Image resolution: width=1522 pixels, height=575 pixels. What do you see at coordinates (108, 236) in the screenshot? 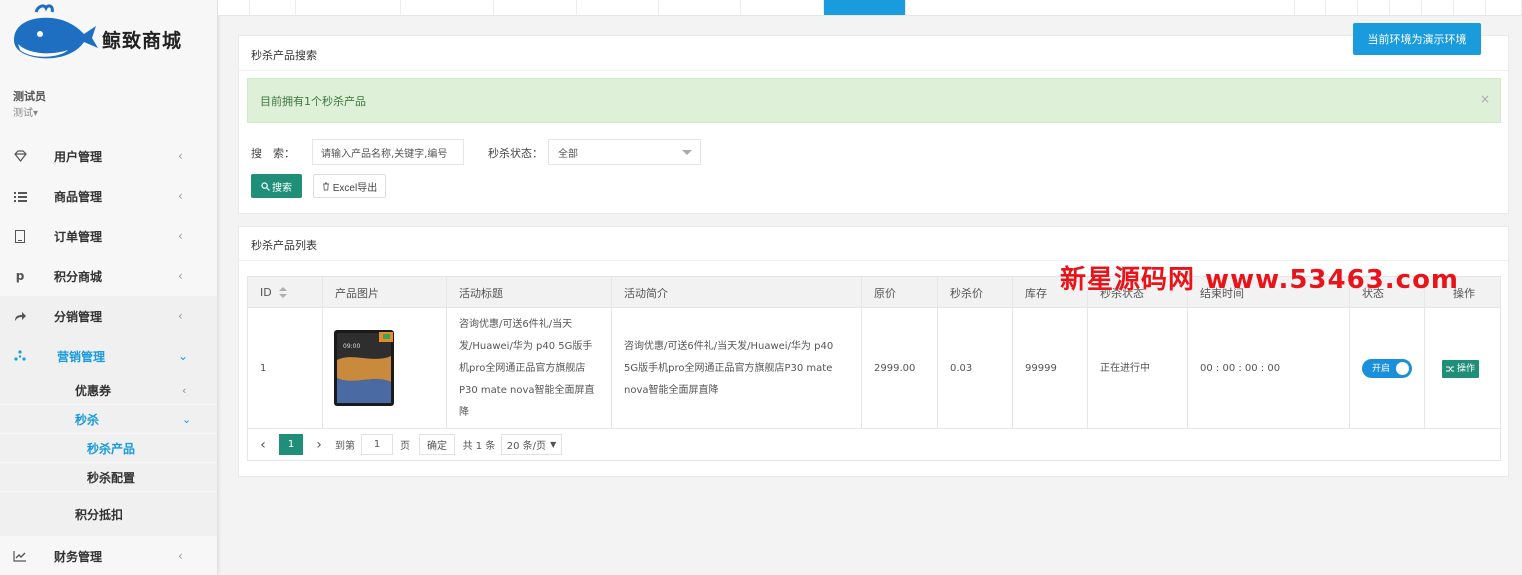
I see `sidebar-item-orders: 订单管理 ‹` at bounding box center [108, 236].